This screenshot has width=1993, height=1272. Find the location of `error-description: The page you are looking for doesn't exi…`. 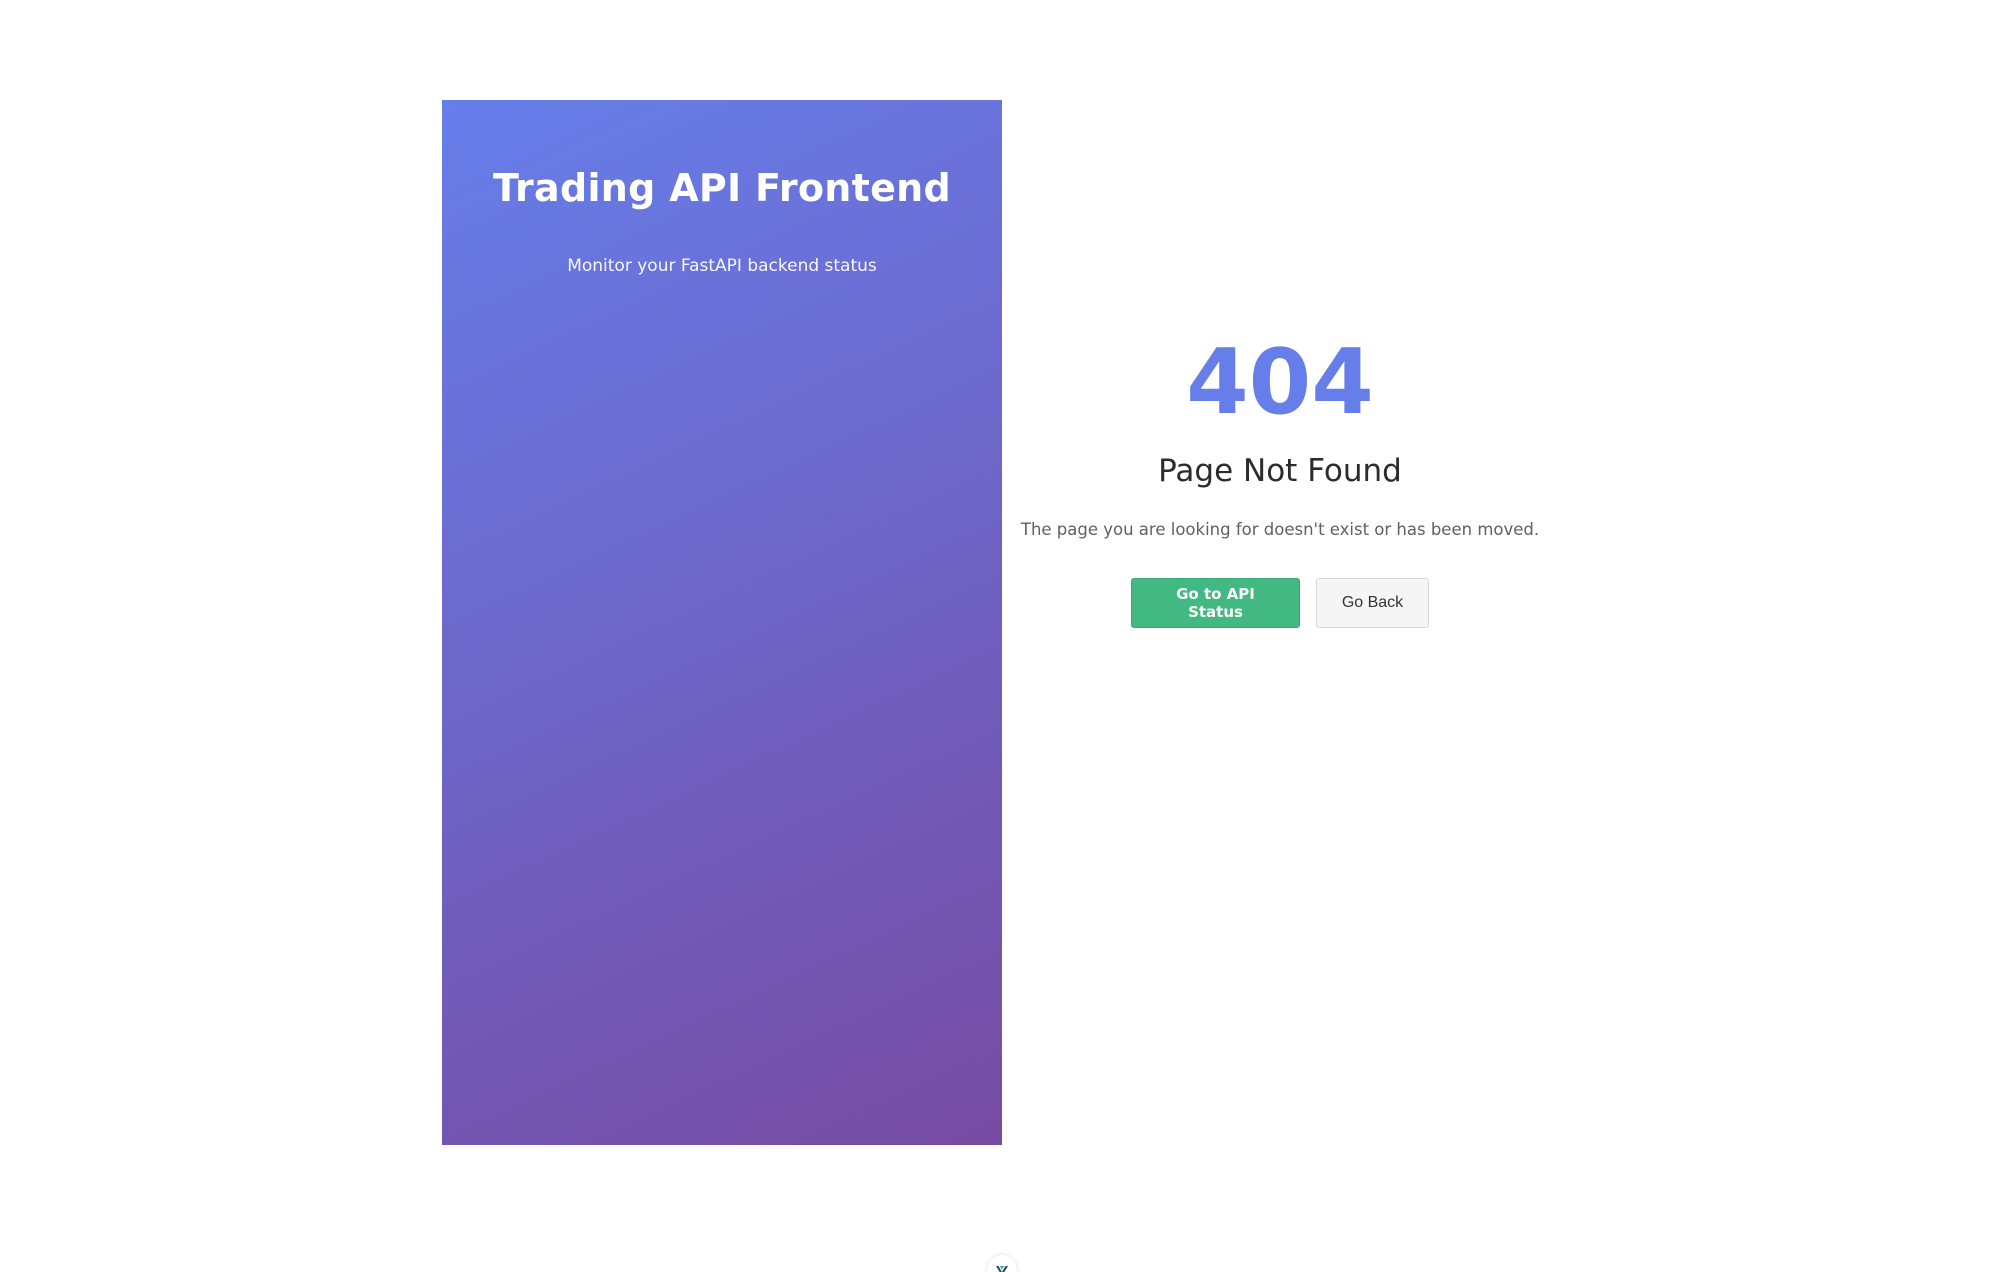

error-description: The page you are looking for doesn't exi… is located at coordinates (1280, 529).